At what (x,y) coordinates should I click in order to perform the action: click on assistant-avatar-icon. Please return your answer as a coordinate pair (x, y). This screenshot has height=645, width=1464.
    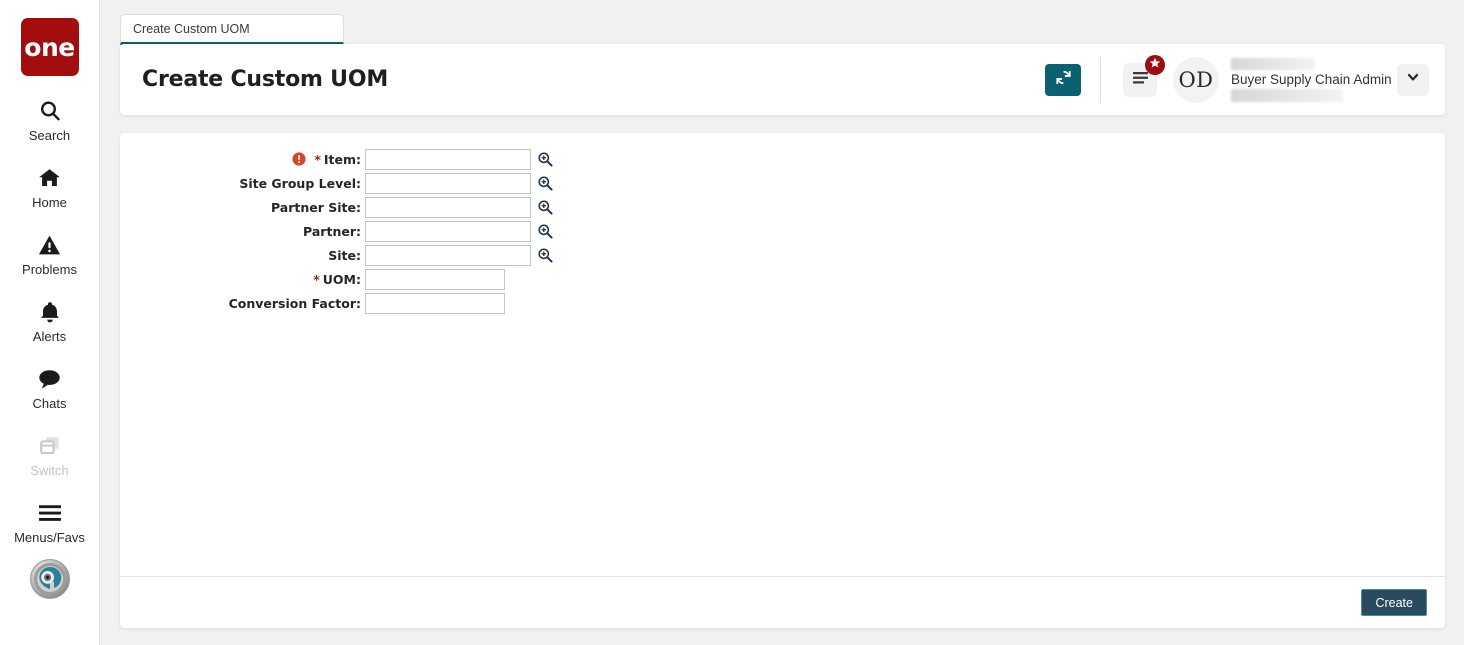
    Looking at the image, I should click on (49, 579).